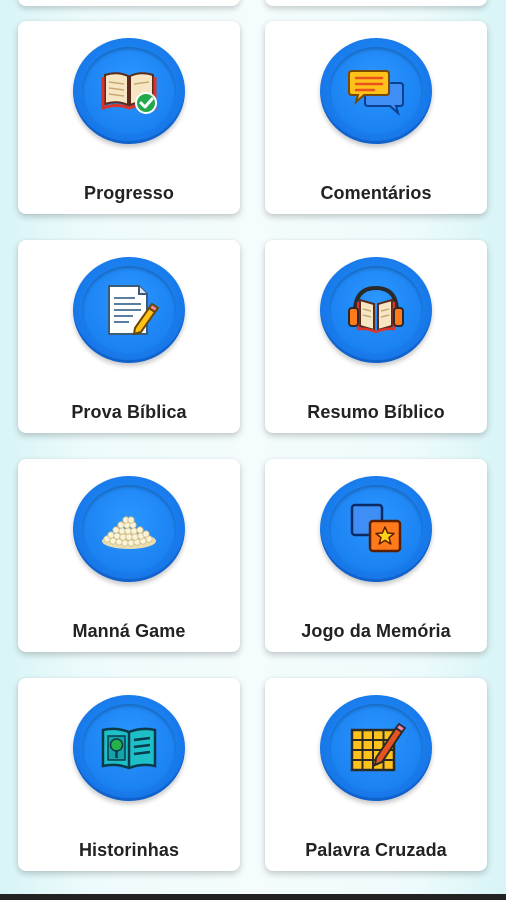 The height and width of the screenshot is (900, 506). I want to click on storybook-icon, so click(129, 748).